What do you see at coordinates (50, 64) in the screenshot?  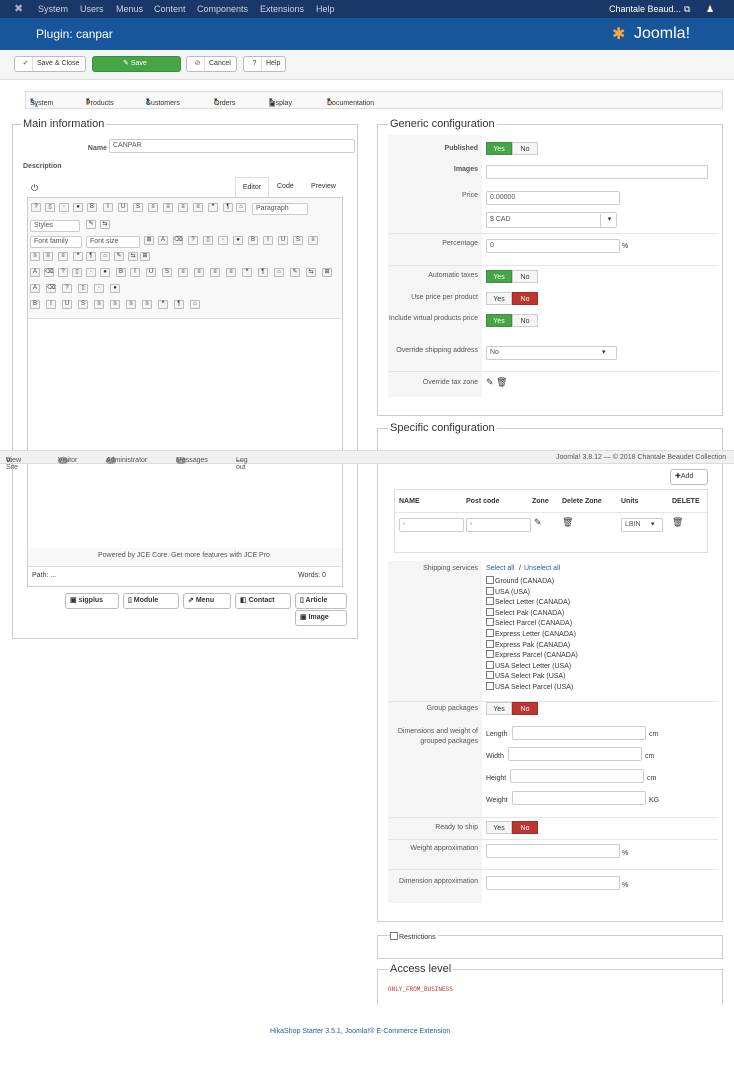 I see `save-close-button: ✔ Save & Close` at bounding box center [50, 64].